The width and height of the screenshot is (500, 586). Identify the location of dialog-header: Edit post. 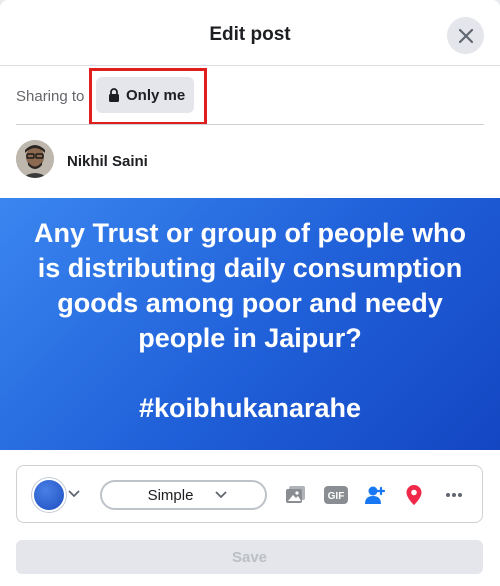
(250, 33).